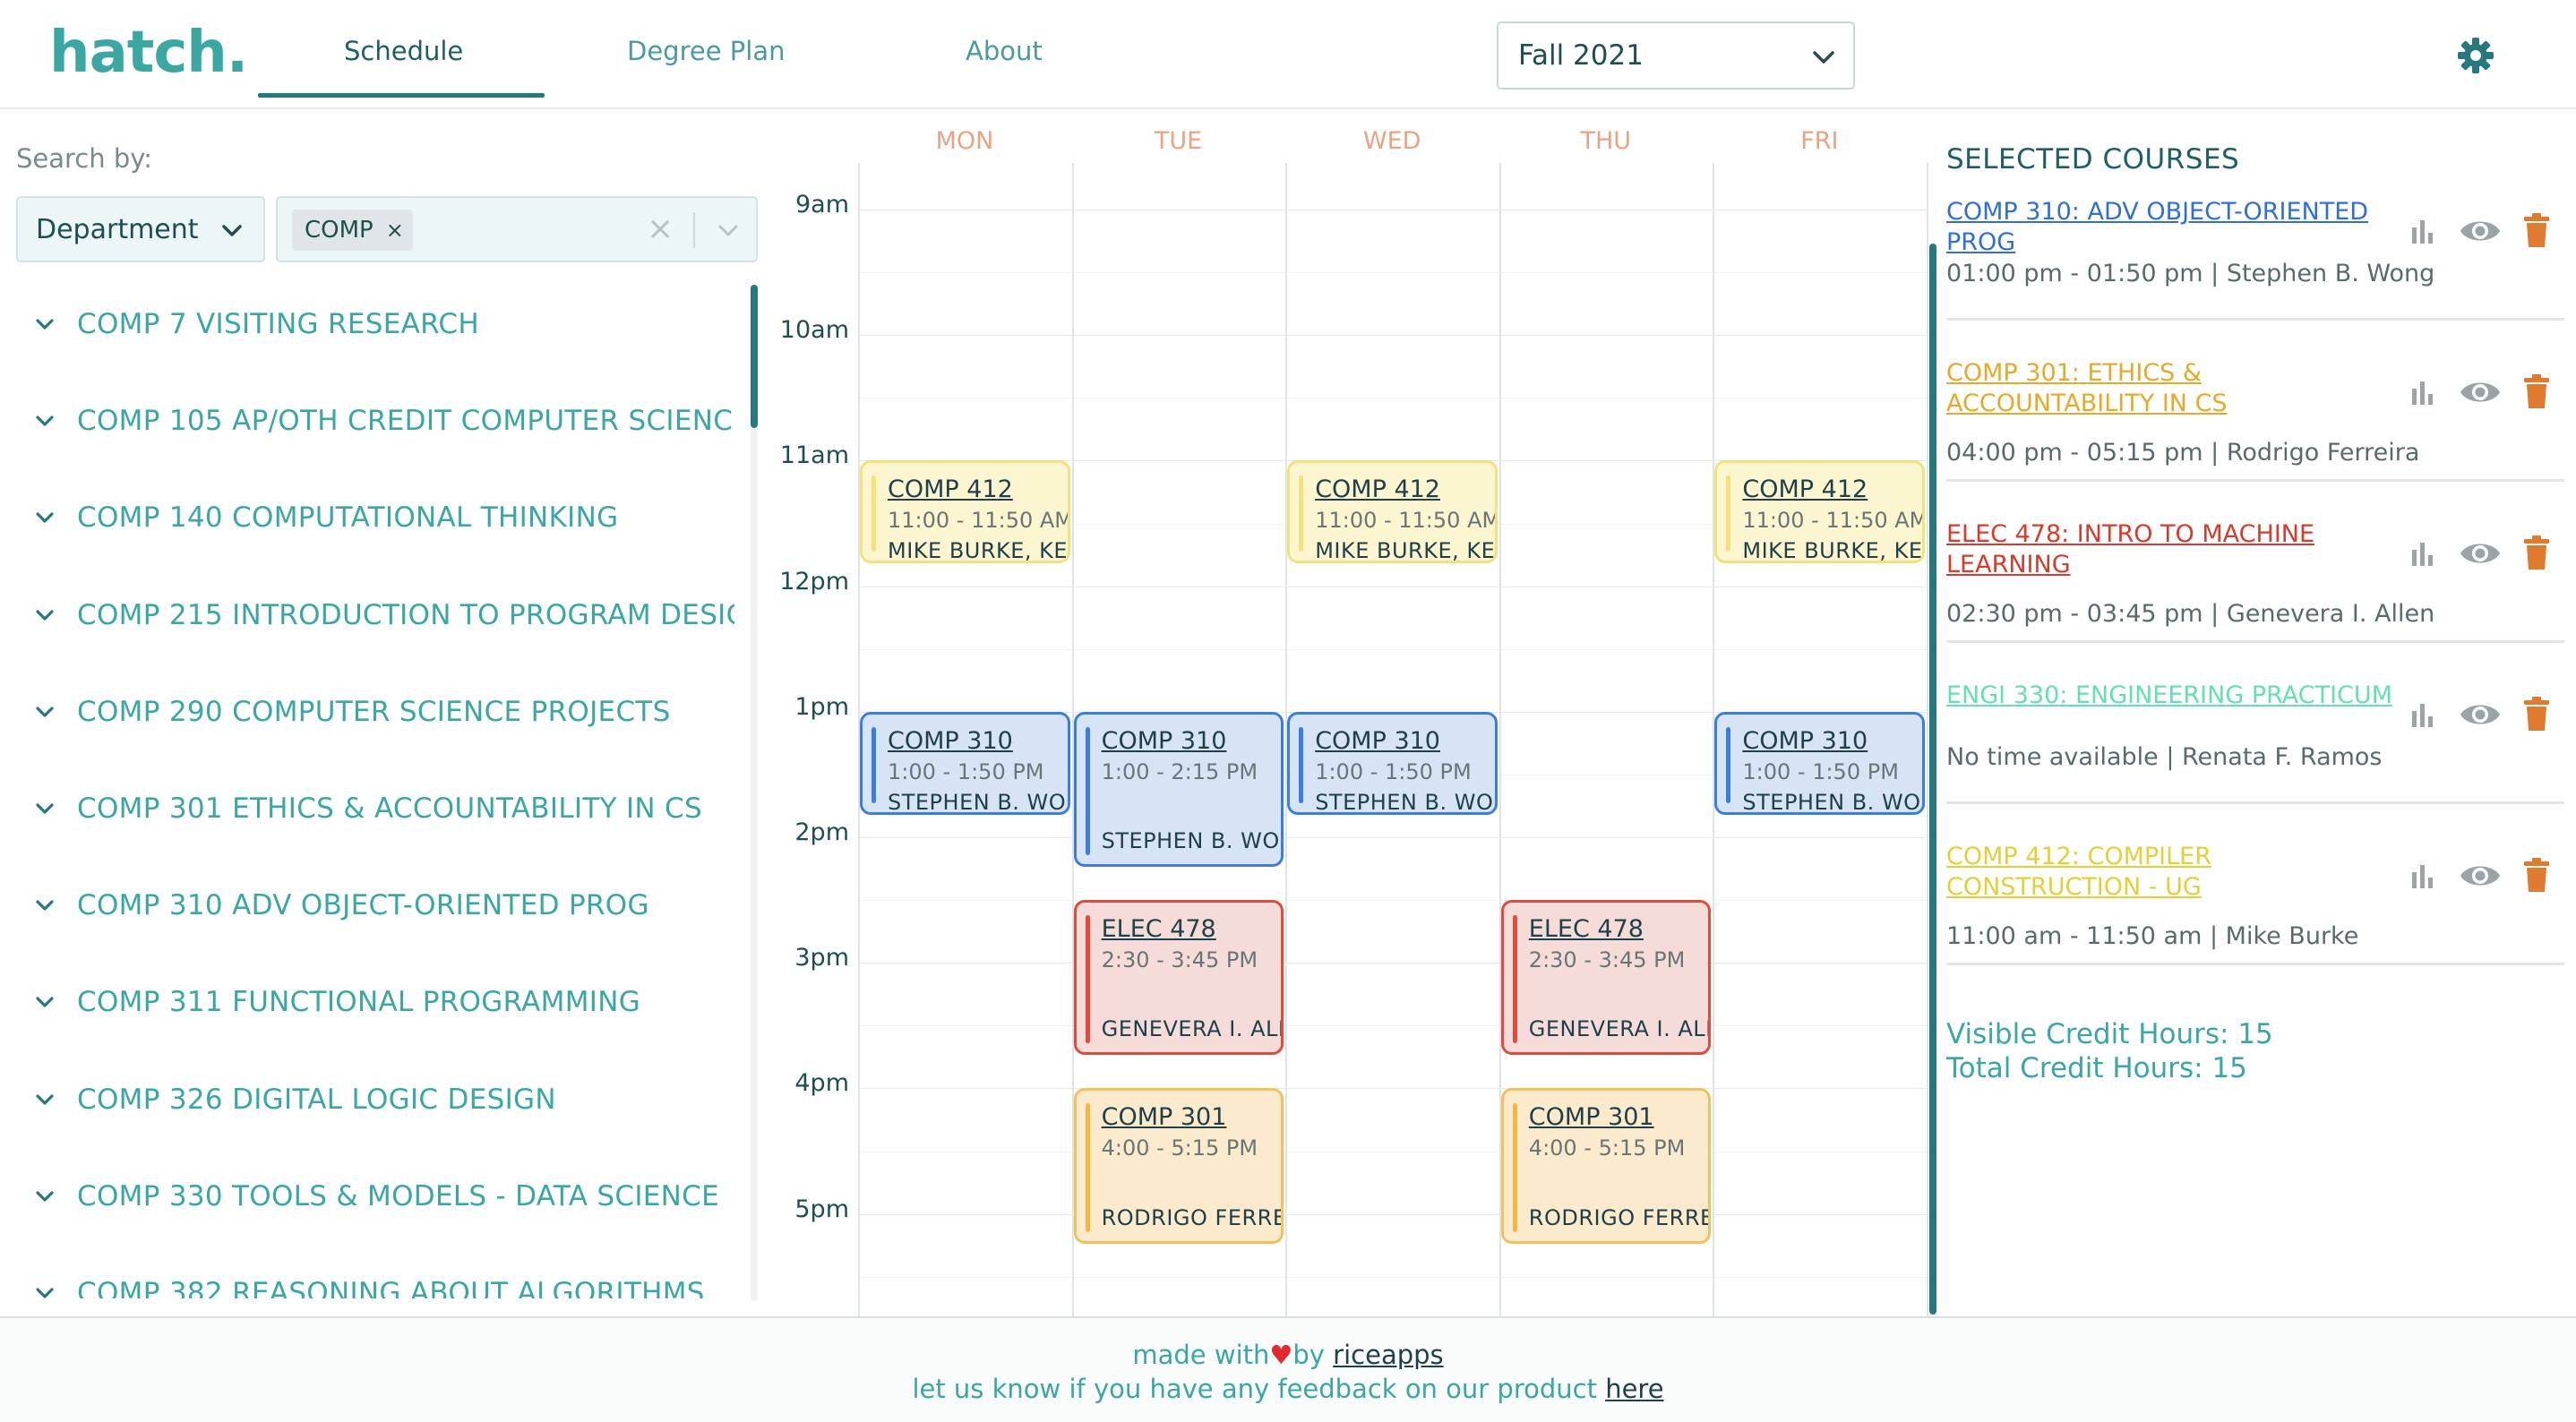 This screenshot has width=2576, height=1422. What do you see at coordinates (1004, 51) in the screenshot?
I see `tab-about: About` at bounding box center [1004, 51].